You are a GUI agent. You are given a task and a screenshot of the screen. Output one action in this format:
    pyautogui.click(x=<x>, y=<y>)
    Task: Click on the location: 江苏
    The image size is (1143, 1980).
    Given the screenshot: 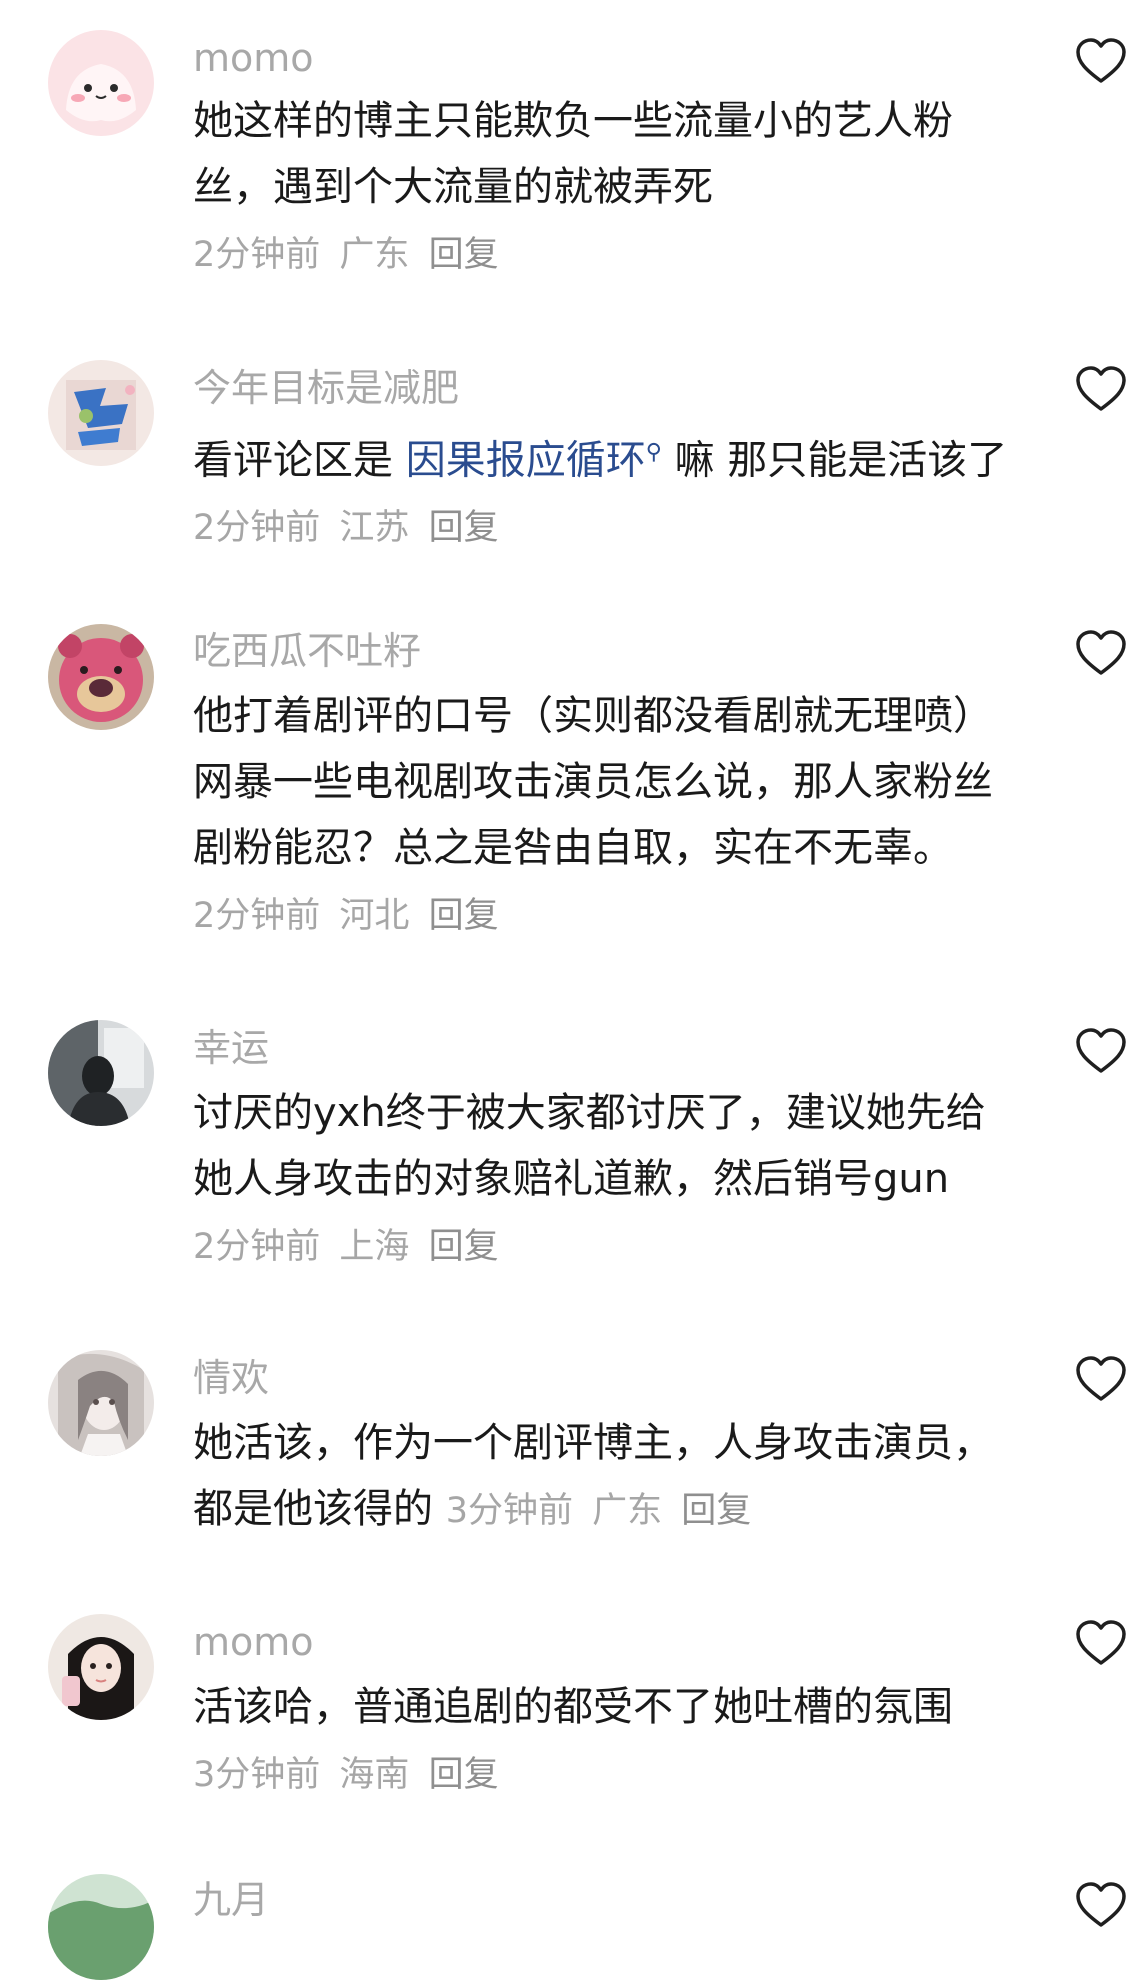 What is the action you would take?
    pyautogui.click(x=374, y=528)
    